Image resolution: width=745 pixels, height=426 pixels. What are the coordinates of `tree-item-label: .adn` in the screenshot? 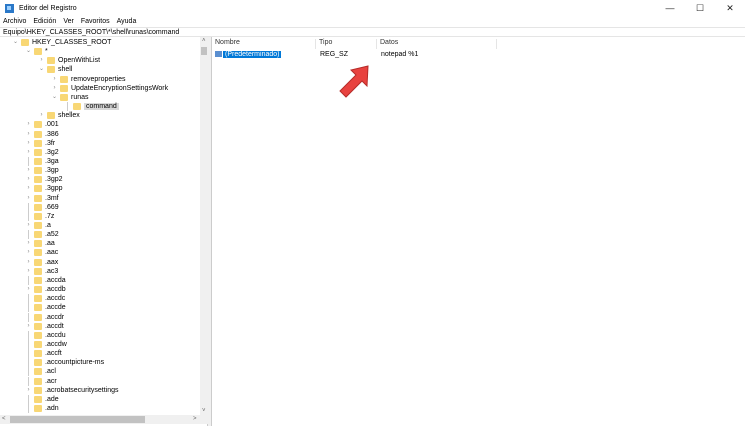 It's located at (52, 408).